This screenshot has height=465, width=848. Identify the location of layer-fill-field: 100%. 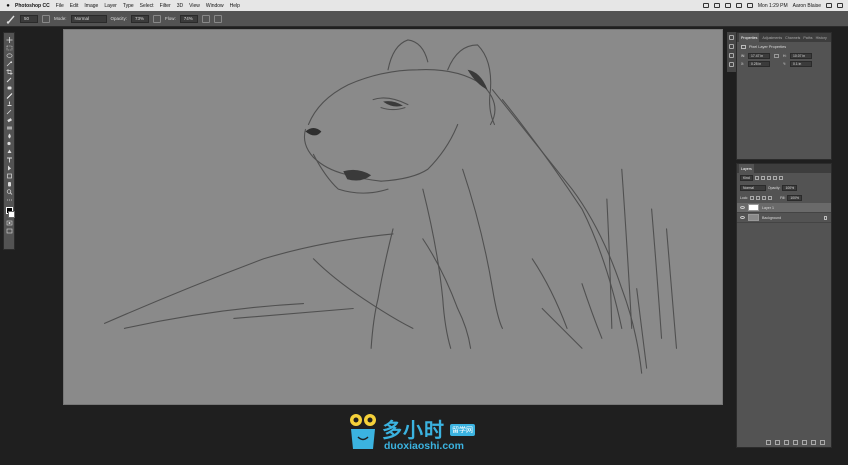
(795, 198).